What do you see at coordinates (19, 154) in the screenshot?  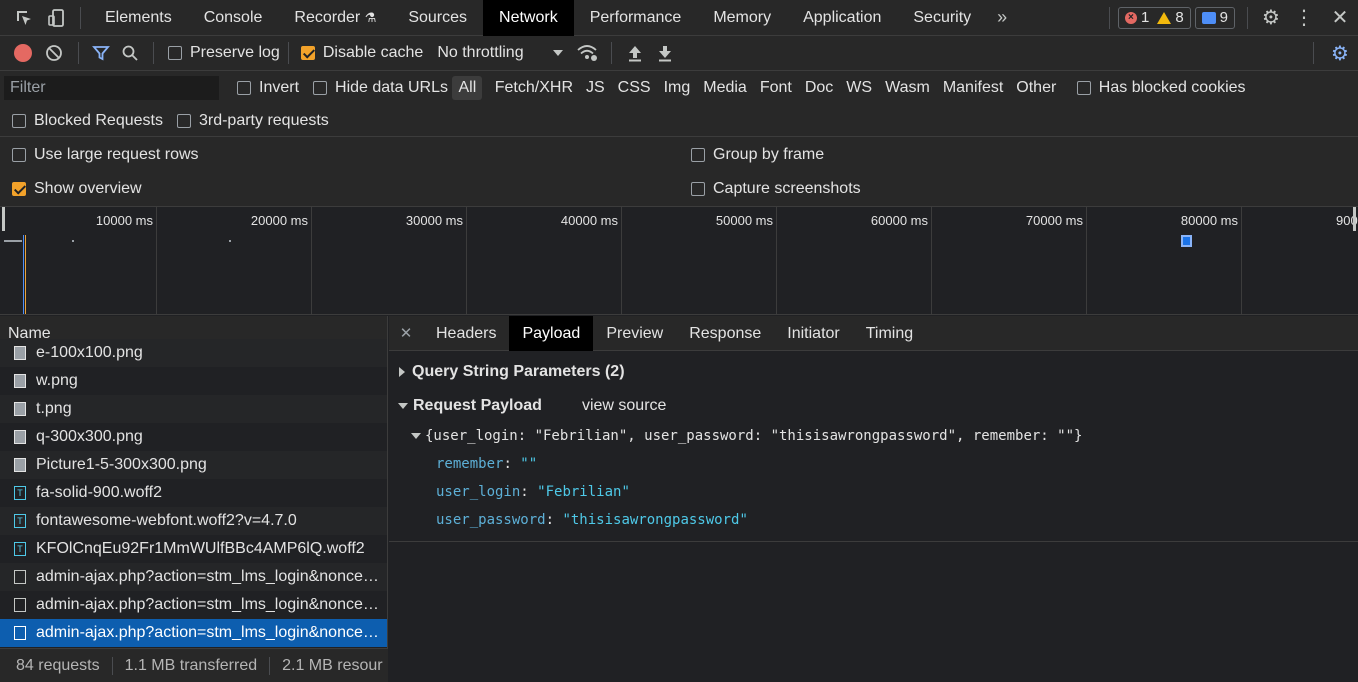 I see `large-request-rows-box` at bounding box center [19, 154].